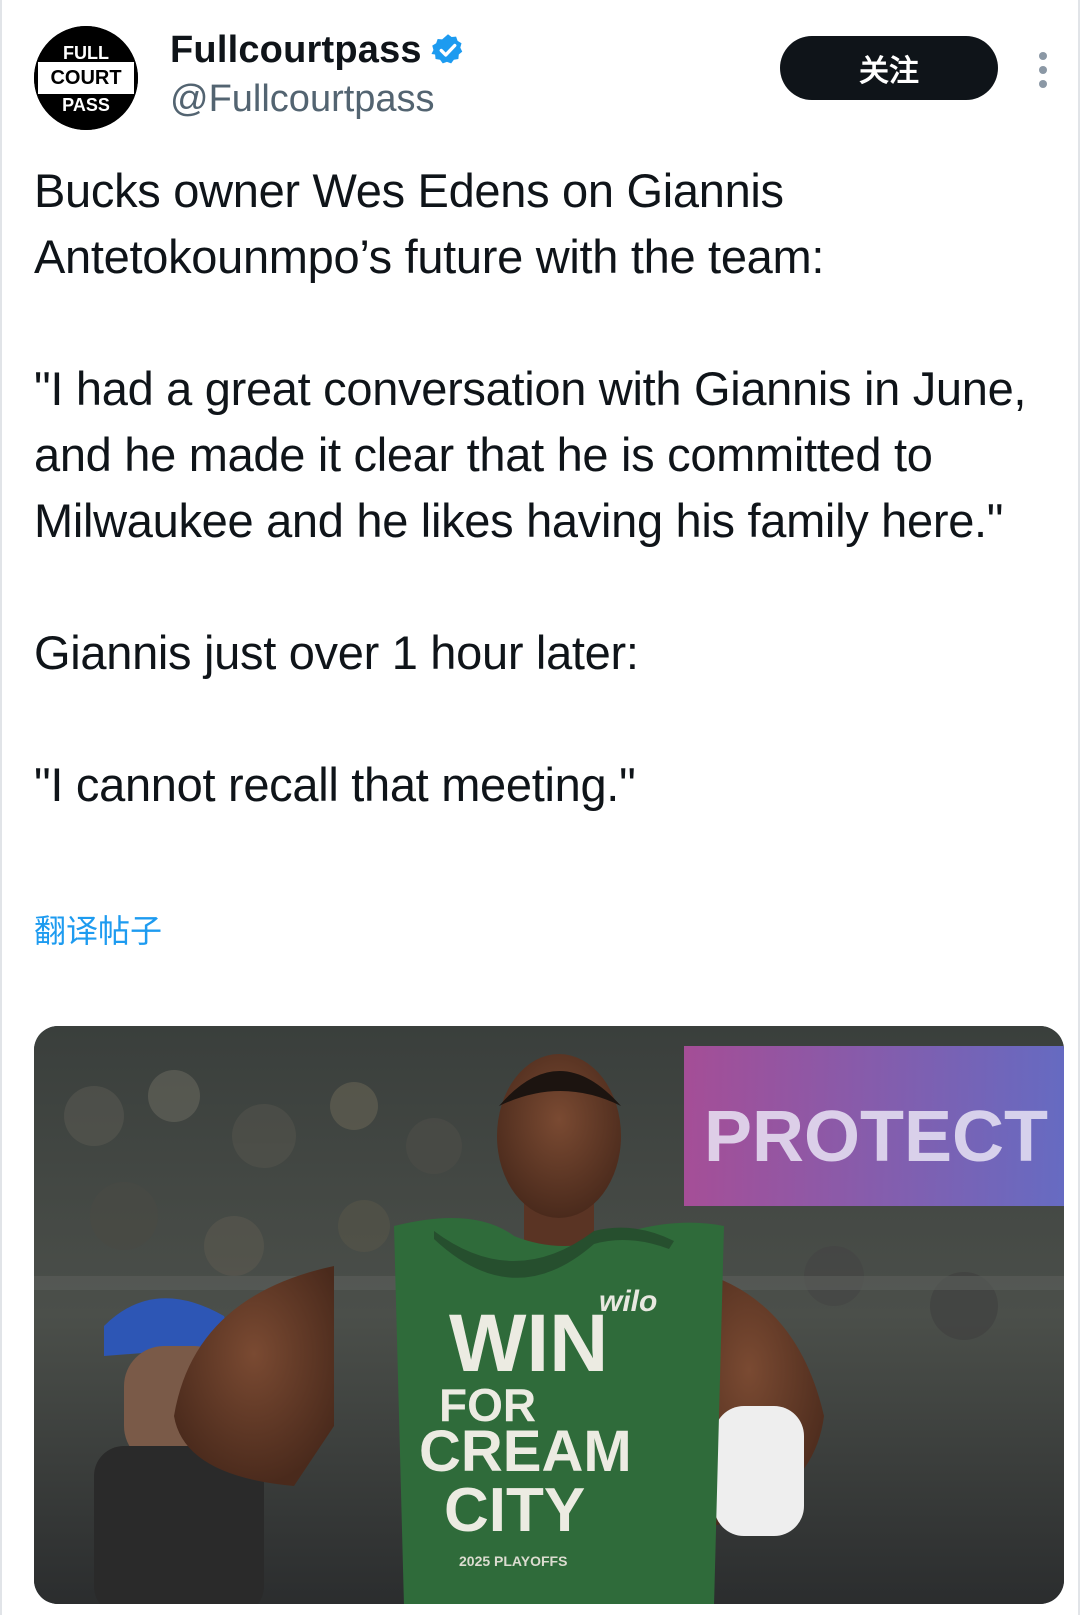 This screenshot has height=1615, width=1080. Describe the element at coordinates (336, 652) in the screenshot. I see `tweet-paragraph: Giannis just over 1 hour later:` at that location.